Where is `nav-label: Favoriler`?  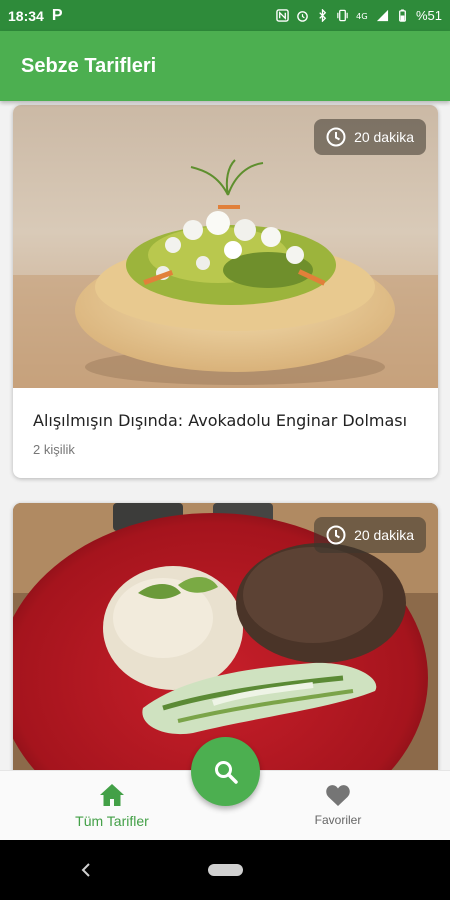
nav-label: Favoriler is located at coordinates (338, 820).